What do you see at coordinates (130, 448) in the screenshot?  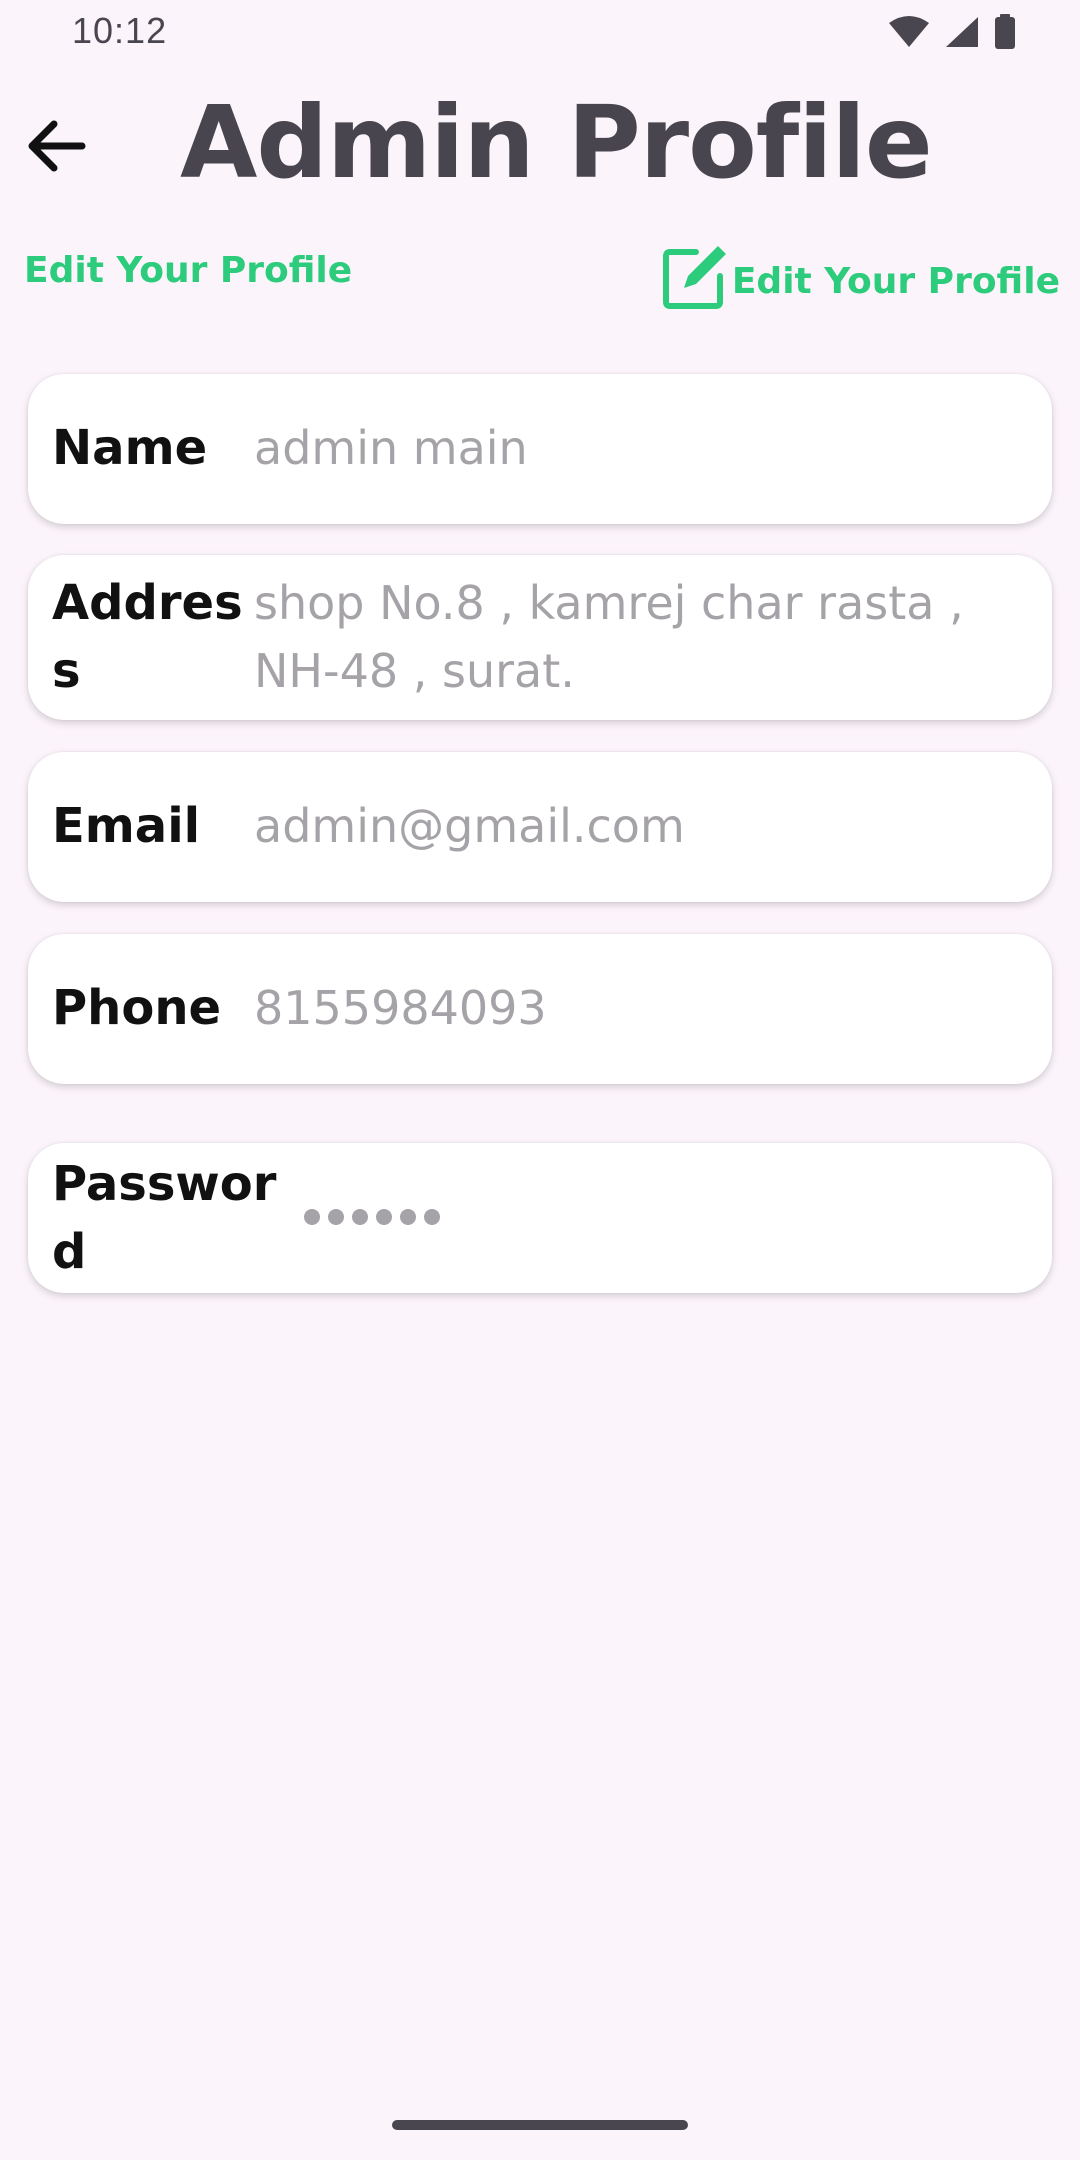 I see `name-label: Name` at bounding box center [130, 448].